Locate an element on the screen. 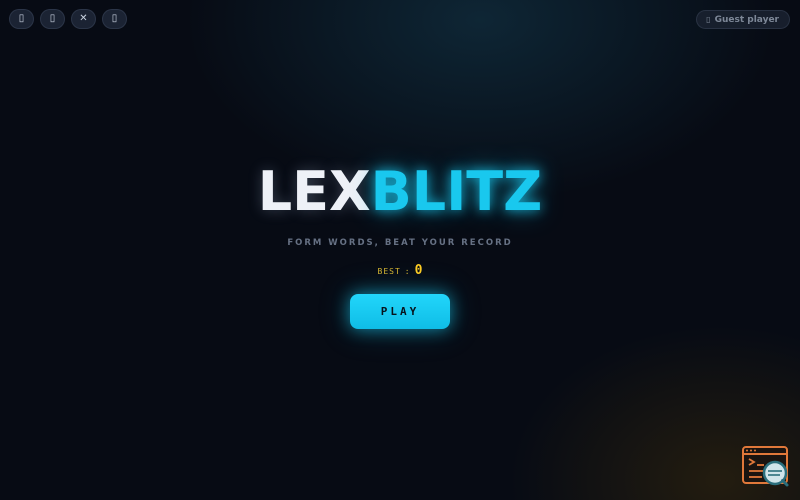 The image size is (800, 500). best-score: BEST : 0 is located at coordinates (400, 270).